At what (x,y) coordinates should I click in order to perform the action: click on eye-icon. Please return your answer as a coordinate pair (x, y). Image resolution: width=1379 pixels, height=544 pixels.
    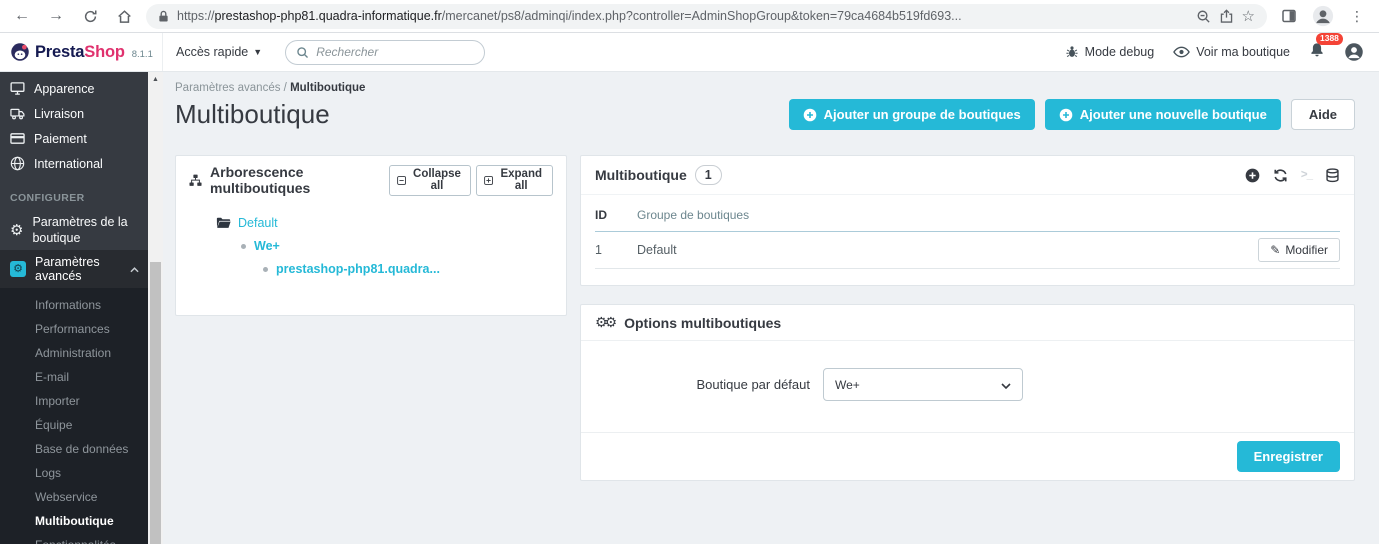
    Looking at the image, I should click on (1182, 52).